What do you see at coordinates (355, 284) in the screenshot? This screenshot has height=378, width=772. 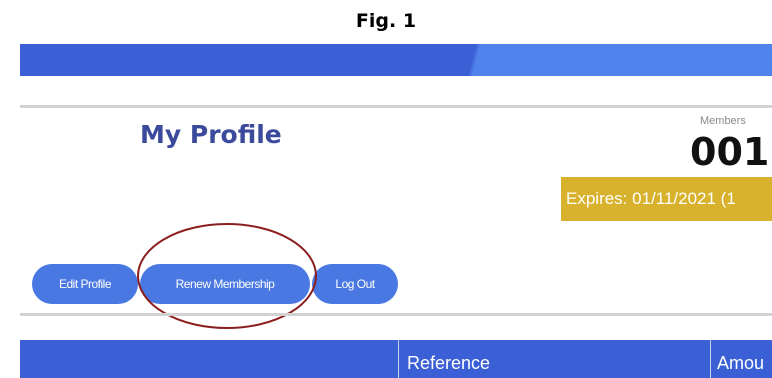 I see `log-out-button: Log Out` at bounding box center [355, 284].